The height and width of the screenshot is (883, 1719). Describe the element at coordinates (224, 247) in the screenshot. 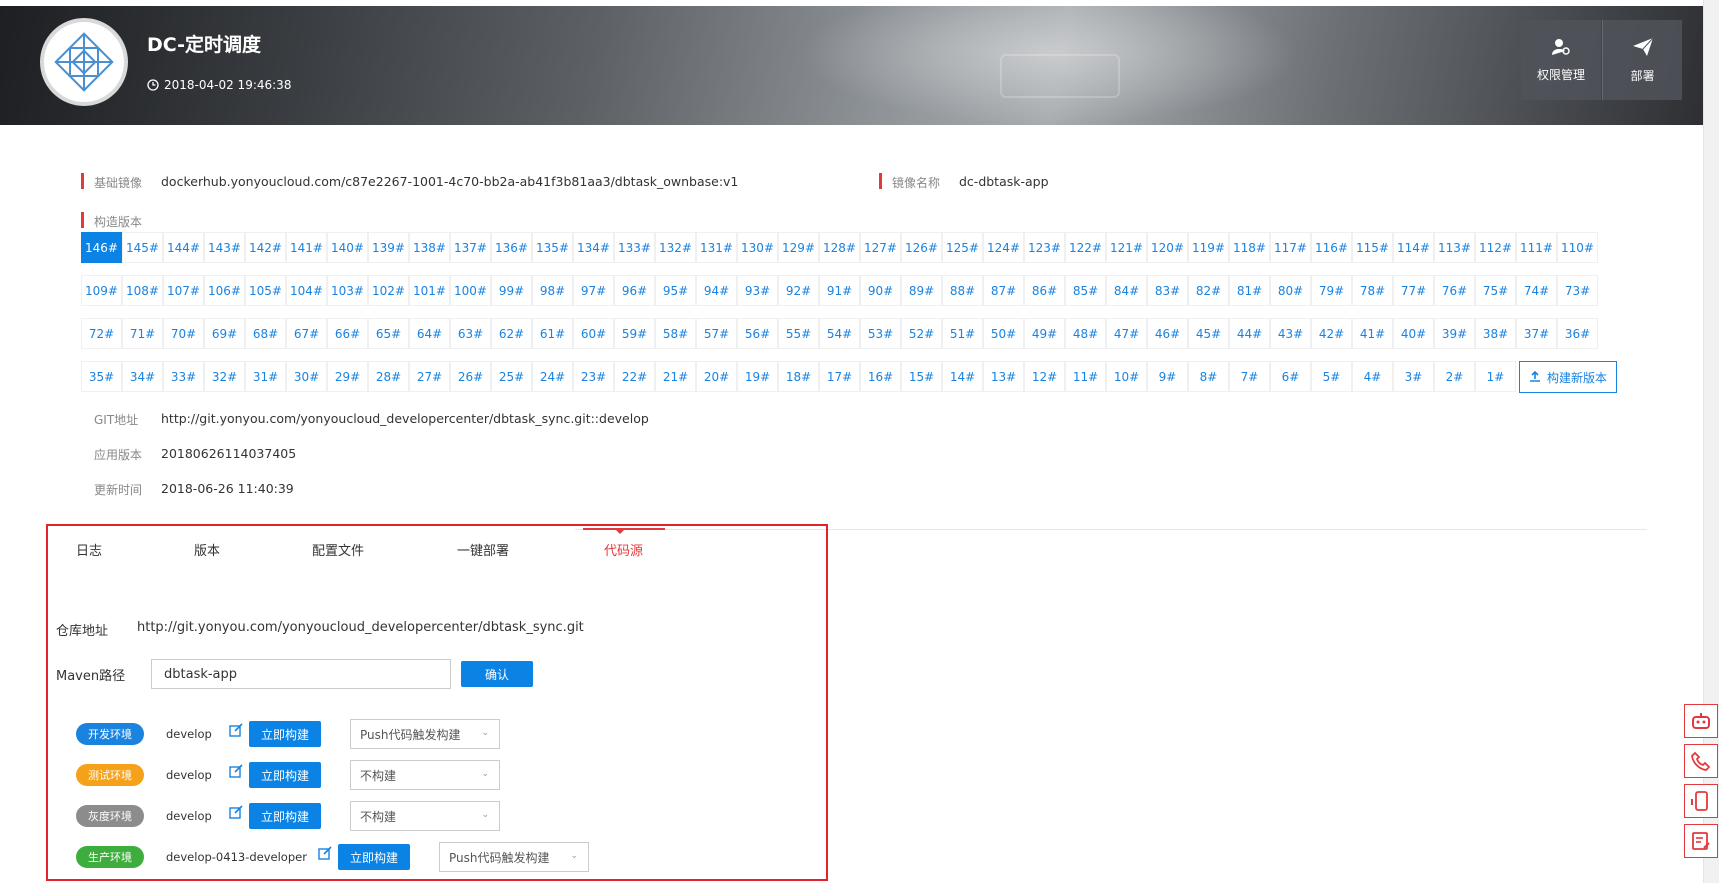

I see `version-chip: 143#` at that location.